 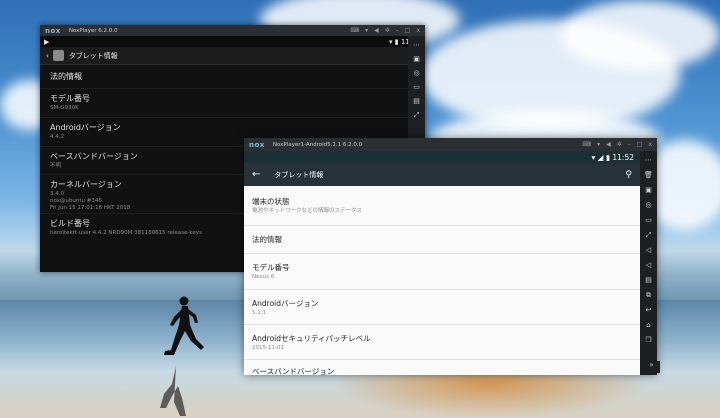 What do you see at coordinates (47, 56) in the screenshot?
I see `back-chevron-icon: ‹` at bounding box center [47, 56].